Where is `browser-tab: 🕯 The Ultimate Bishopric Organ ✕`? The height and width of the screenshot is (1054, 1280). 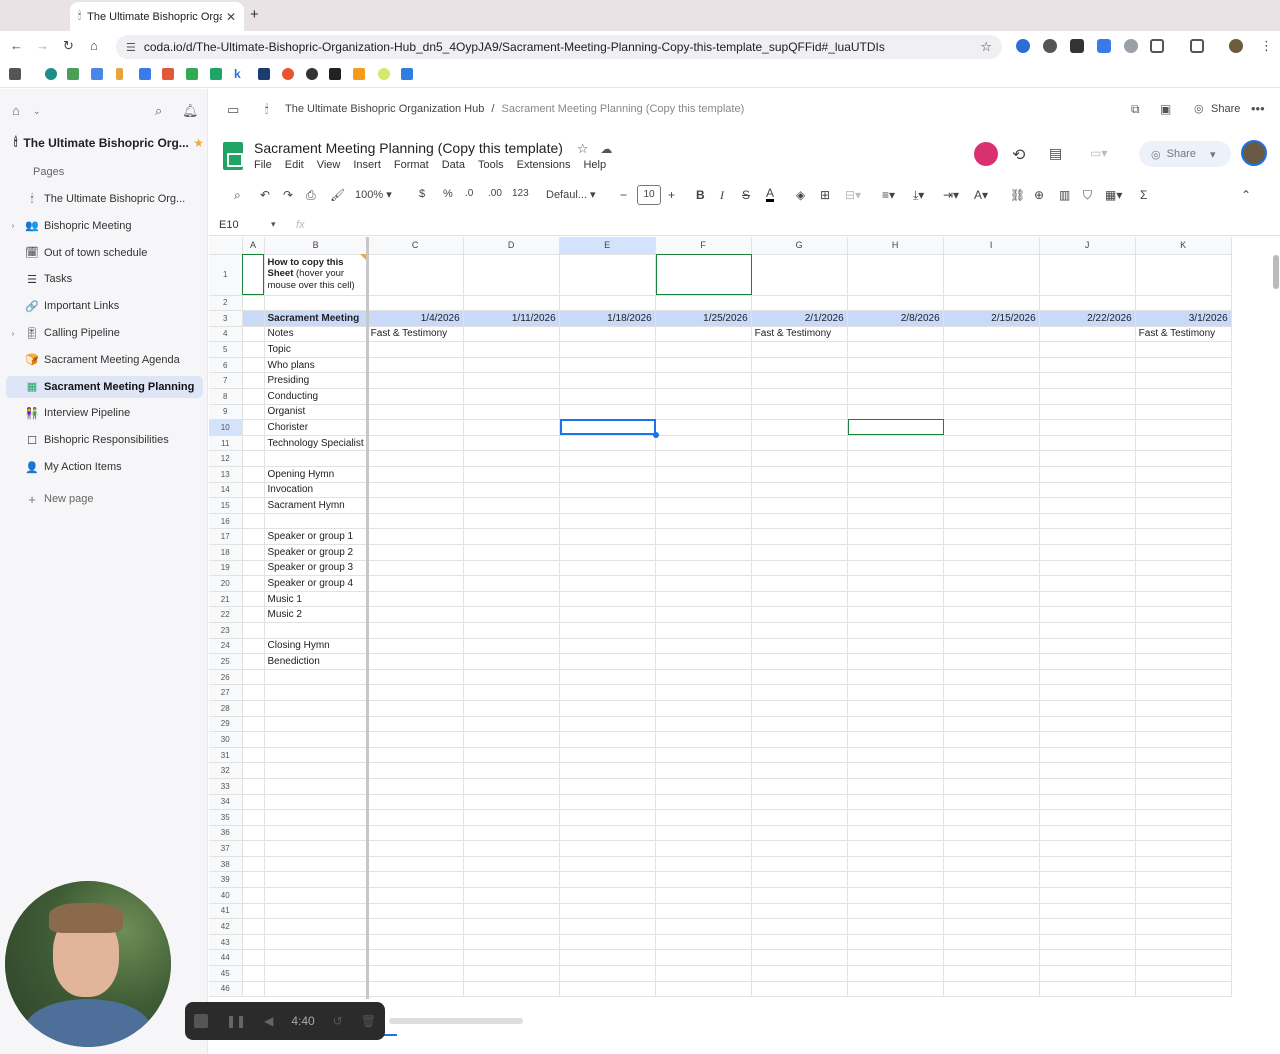
browser-tab: 🕯 The Ultimate Bishopric Organ ✕ is located at coordinates (157, 16).